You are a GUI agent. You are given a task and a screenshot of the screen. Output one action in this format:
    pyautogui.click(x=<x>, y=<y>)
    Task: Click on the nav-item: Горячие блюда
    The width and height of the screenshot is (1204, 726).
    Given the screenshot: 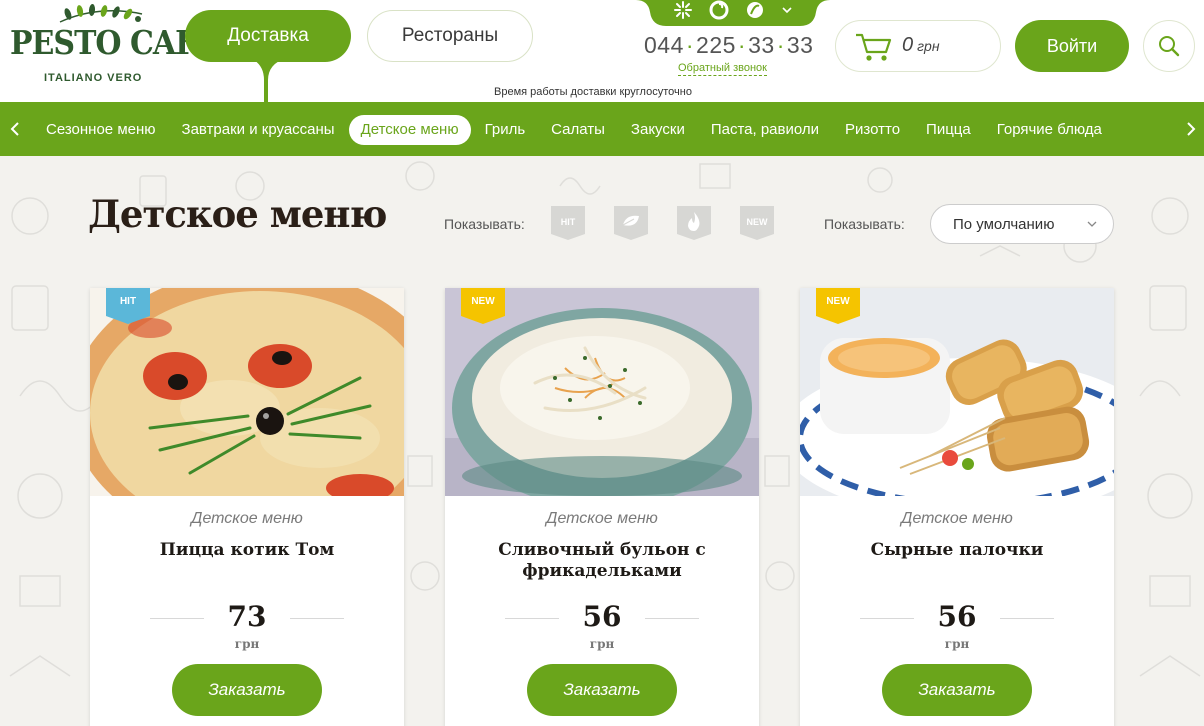 What is the action you would take?
    pyautogui.click(x=1049, y=130)
    